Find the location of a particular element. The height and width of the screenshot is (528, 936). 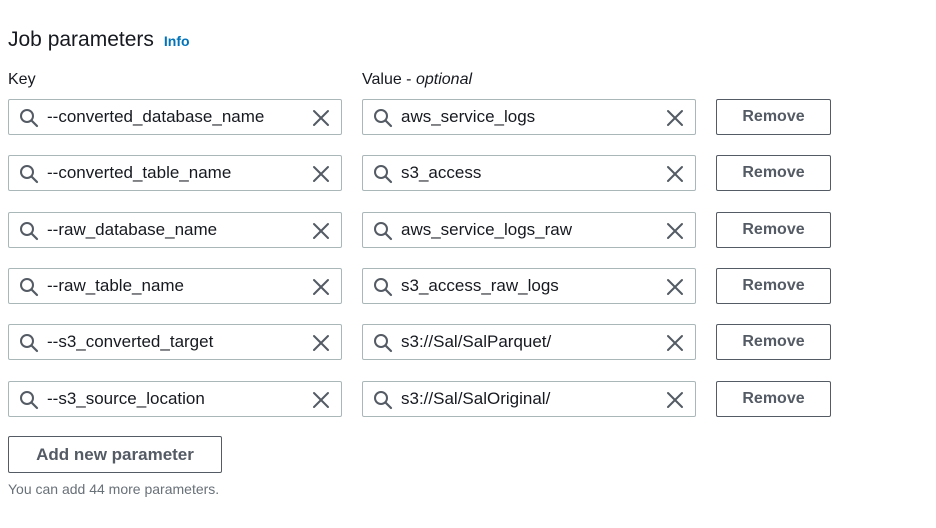

key-value: --s3_source_location is located at coordinates (126, 399).